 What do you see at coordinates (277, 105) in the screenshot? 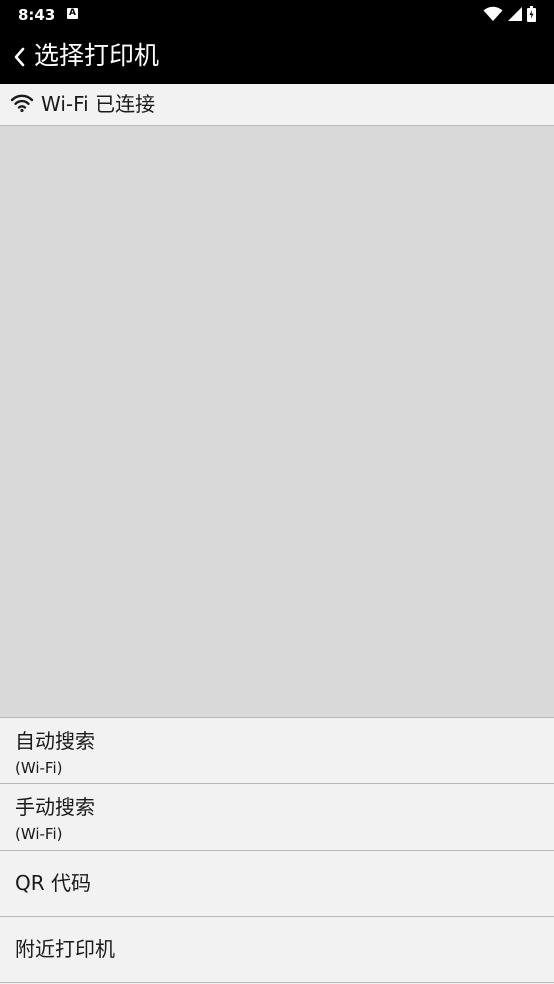
I see `wifi-connection-status: Wi-Fi 已连接` at bounding box center [277, 105].